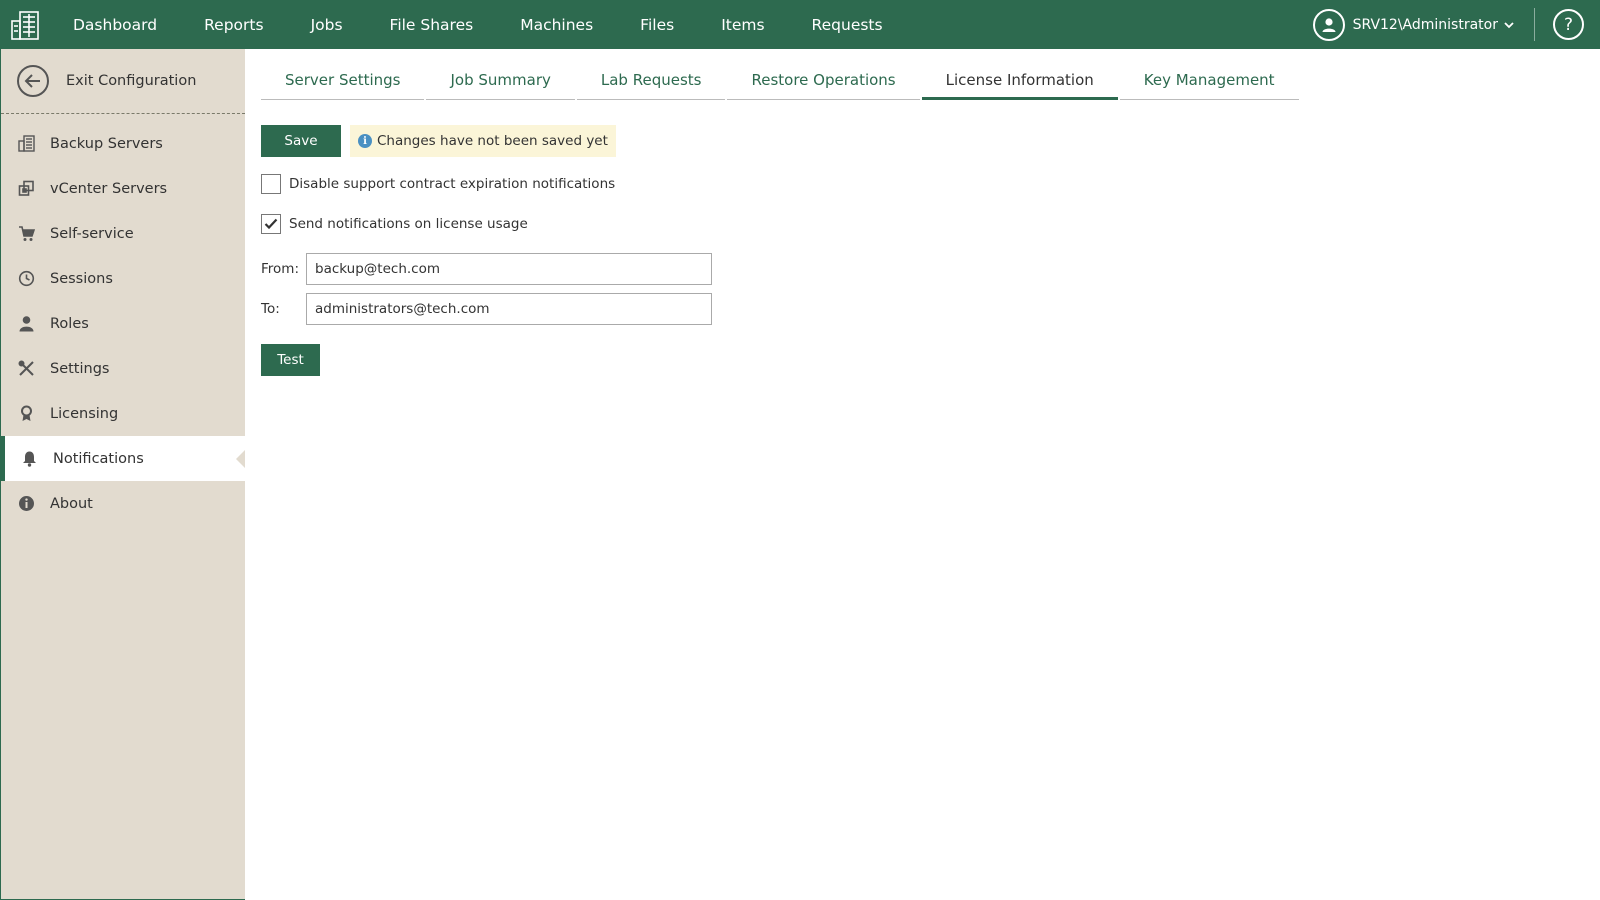  What do you see at coordinates (657, 25) in the screenshot?
I see `nav-files: Files` at bounding box center [657, 25].